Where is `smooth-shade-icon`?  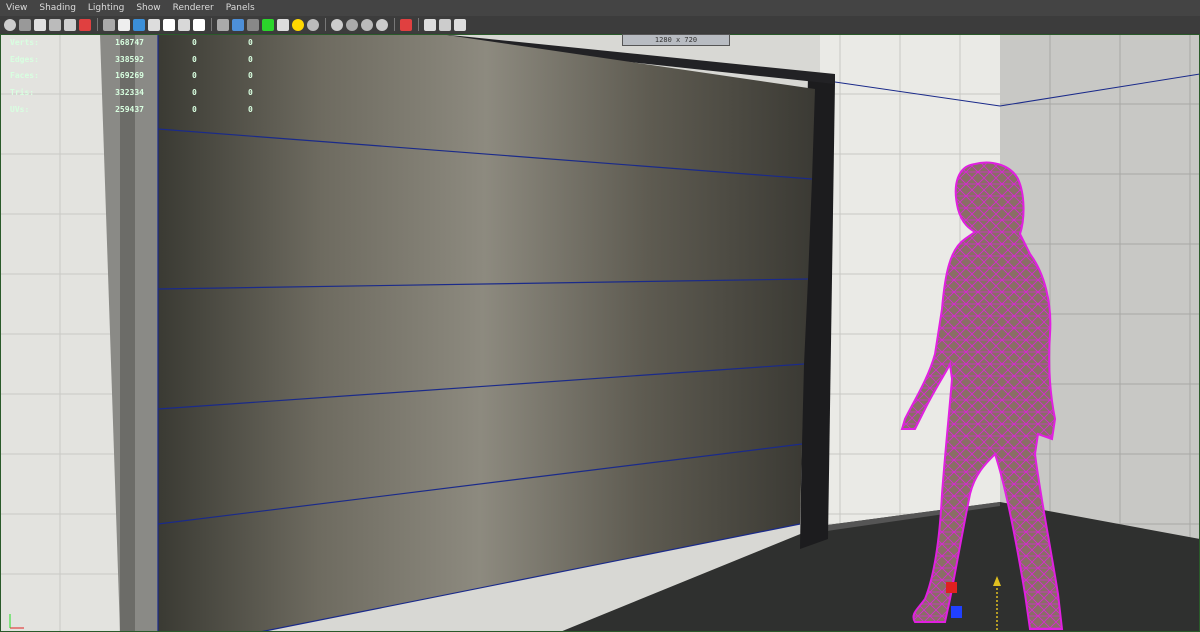 smooth-shade-icon is located at coordinates (184, 24).